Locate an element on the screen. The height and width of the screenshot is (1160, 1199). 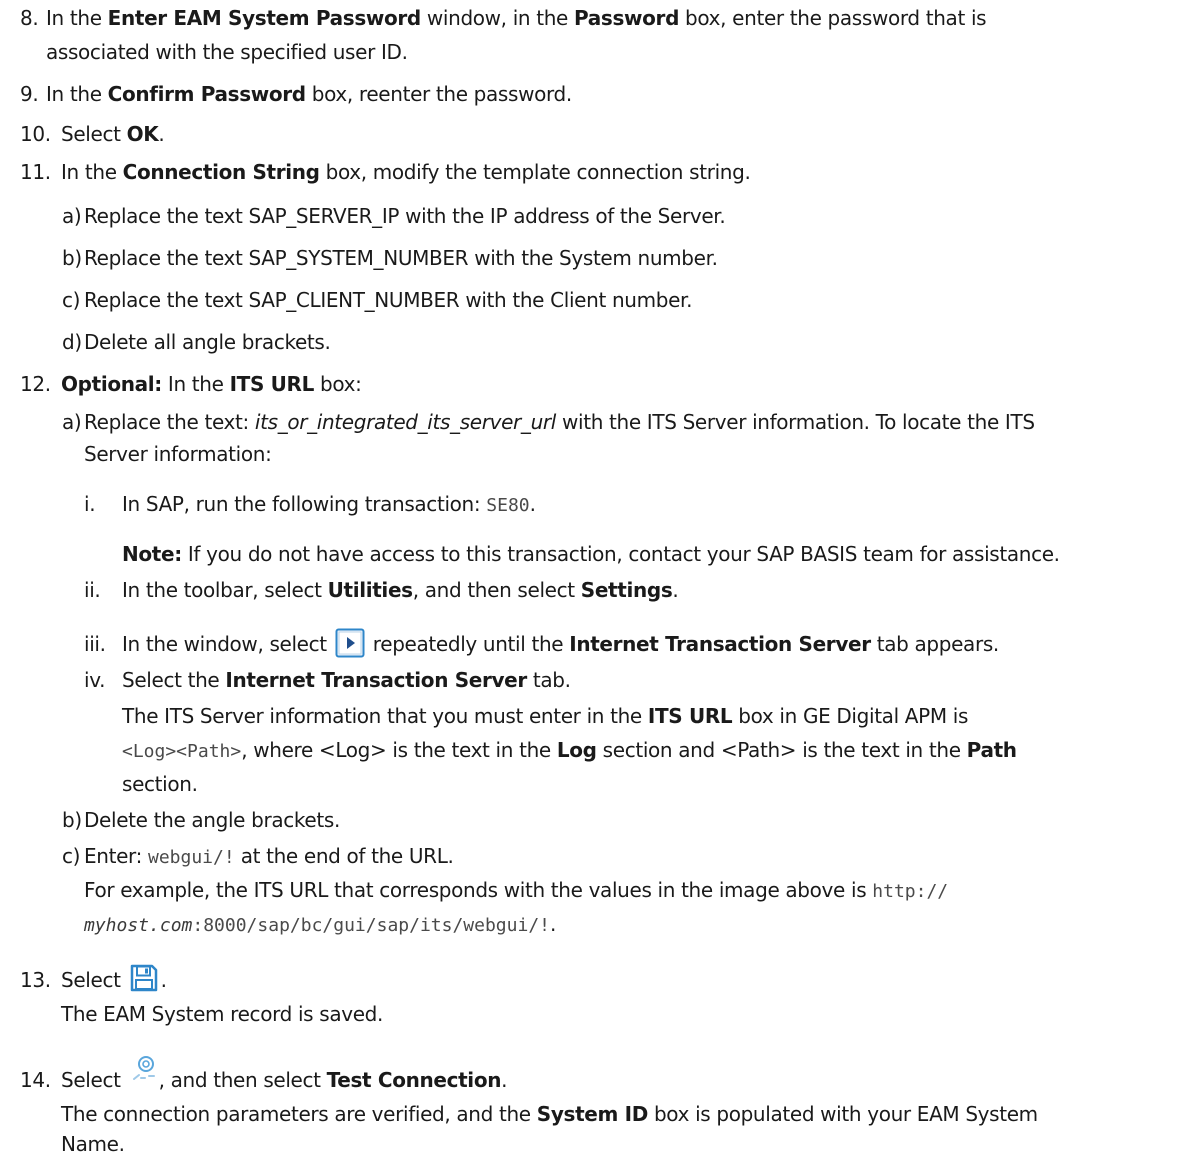
substep-text: Delete all angle brackets. is located at coordinates (207, 342).